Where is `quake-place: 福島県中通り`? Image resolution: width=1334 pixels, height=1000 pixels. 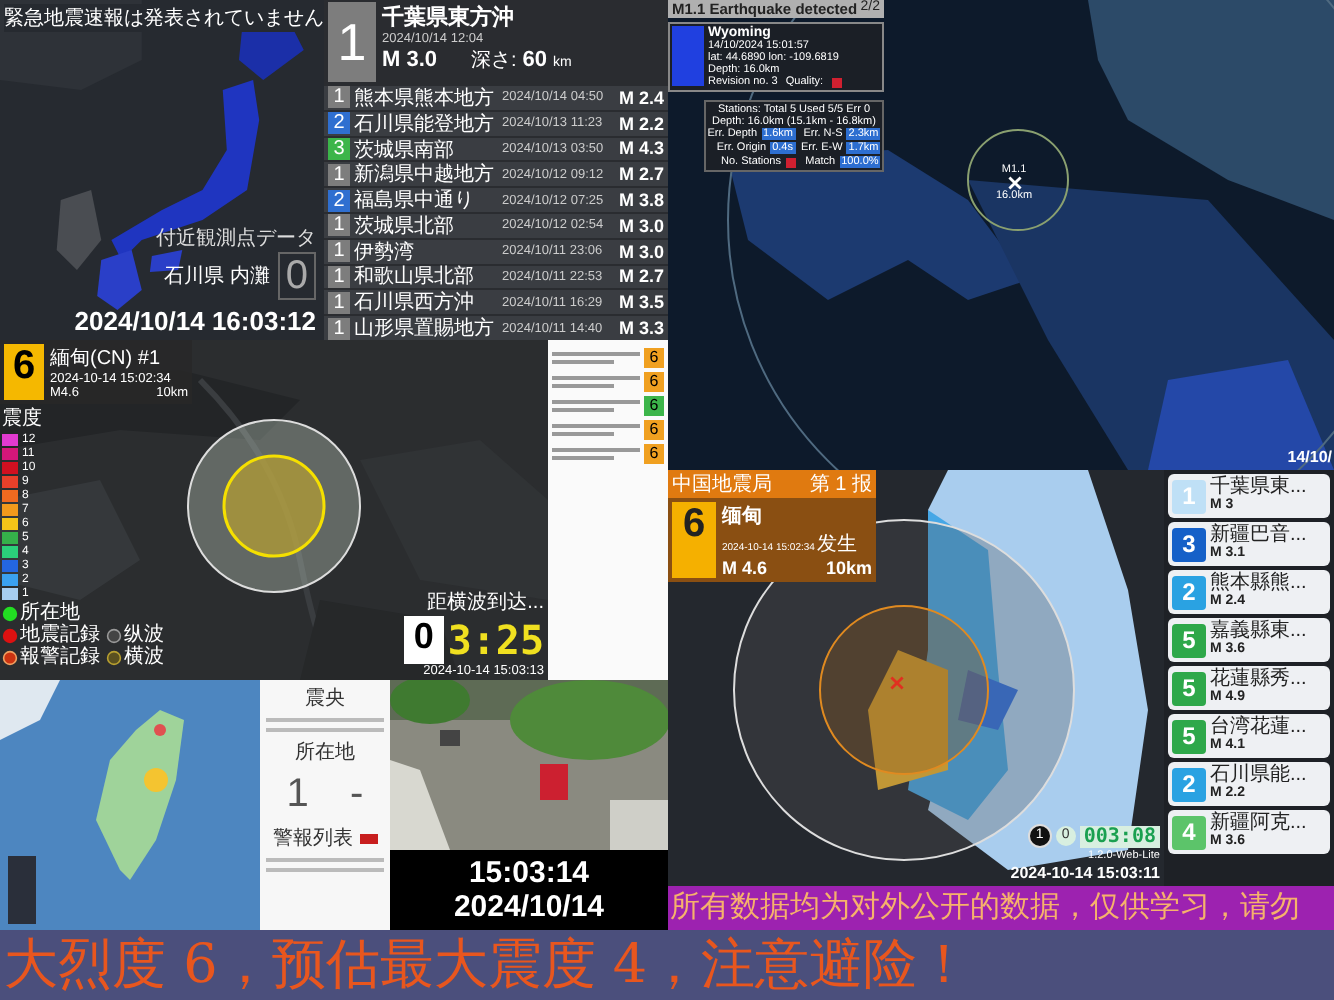 quake-place: 福島県中通り is located at coordinates (415, 201).